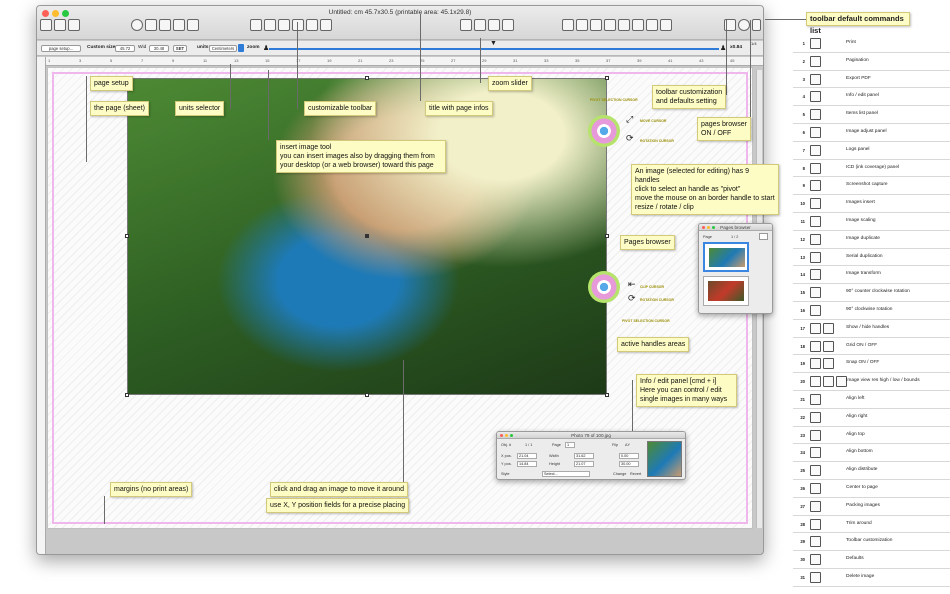  Describe the element at coordinates (582, 25) in the screenshot. I see `align-right-icon` at that location.